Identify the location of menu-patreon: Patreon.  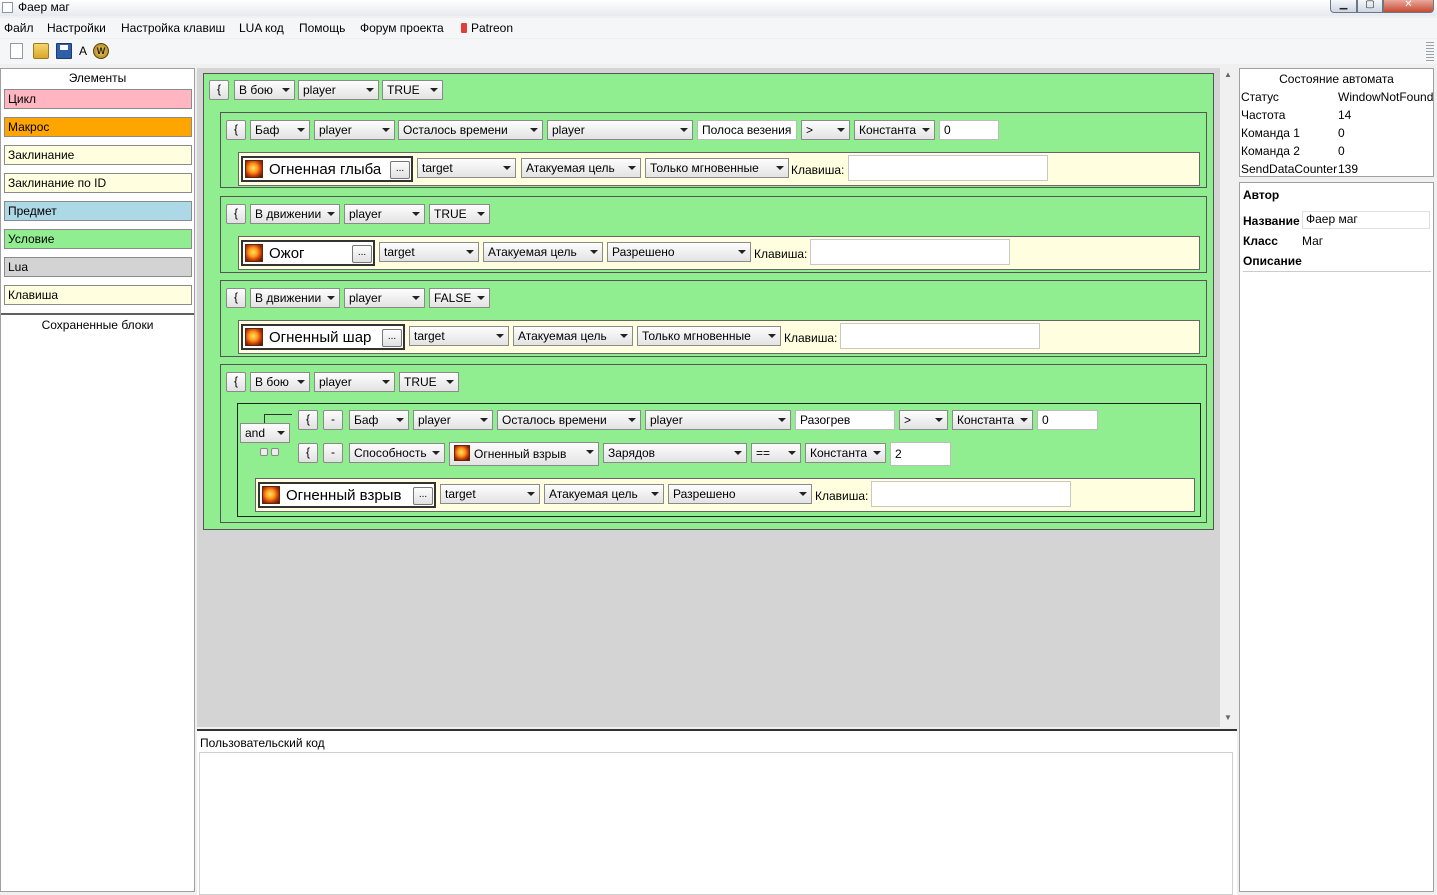
(487, 28).